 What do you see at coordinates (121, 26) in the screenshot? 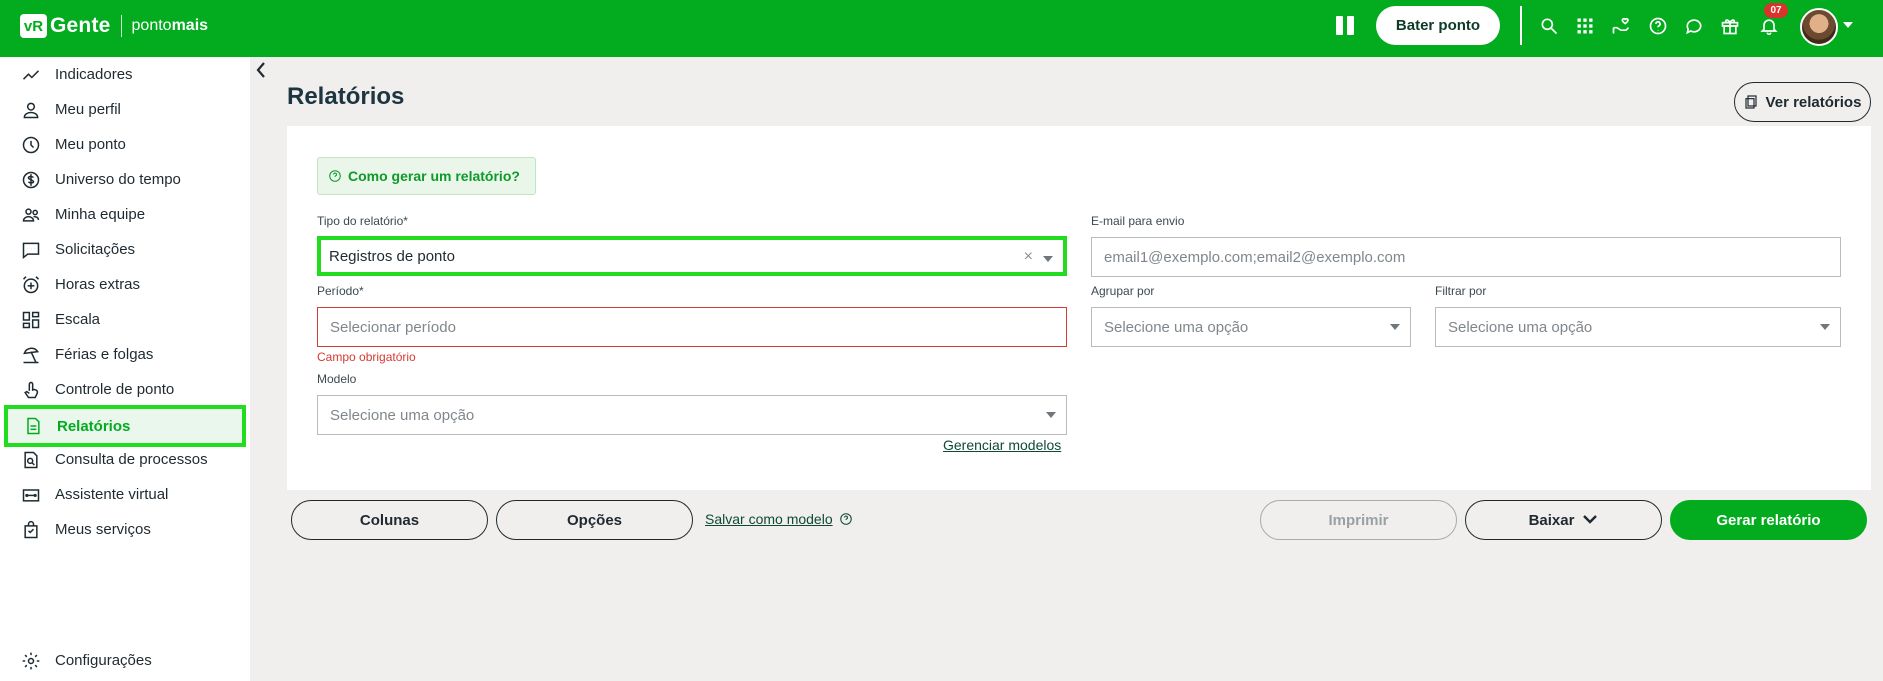
I see `brand-divider` at bounding box center [121, 26].